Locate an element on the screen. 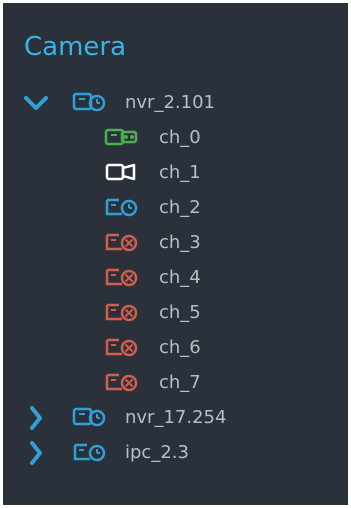  tree-channel-ch-6: ch_6 is located at coordinates (175, 347).